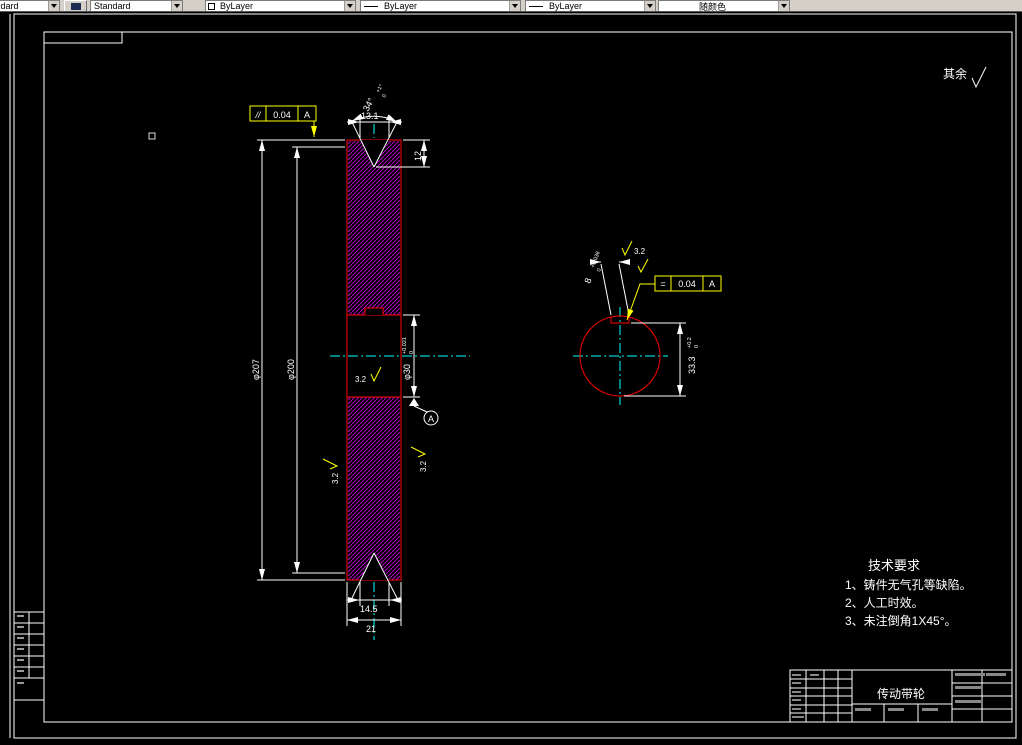  What do you see at coordinates (536, 6) in the screenshot?
I see `lineweight-icon` at bounding box center [536, 6].